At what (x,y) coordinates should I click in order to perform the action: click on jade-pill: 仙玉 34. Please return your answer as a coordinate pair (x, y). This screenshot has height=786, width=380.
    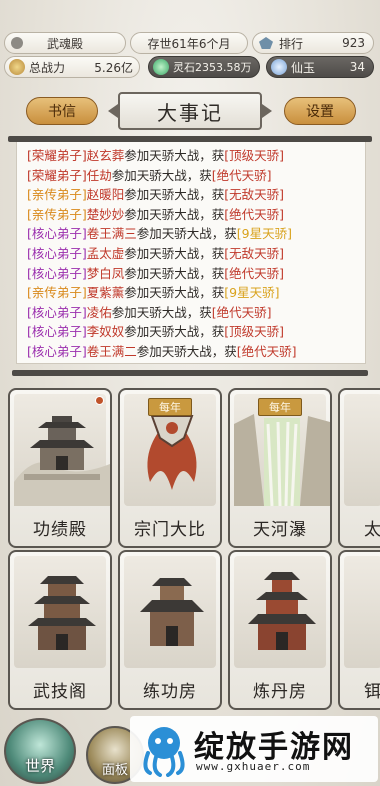
    Looking at the image, I should click on (320, 67).